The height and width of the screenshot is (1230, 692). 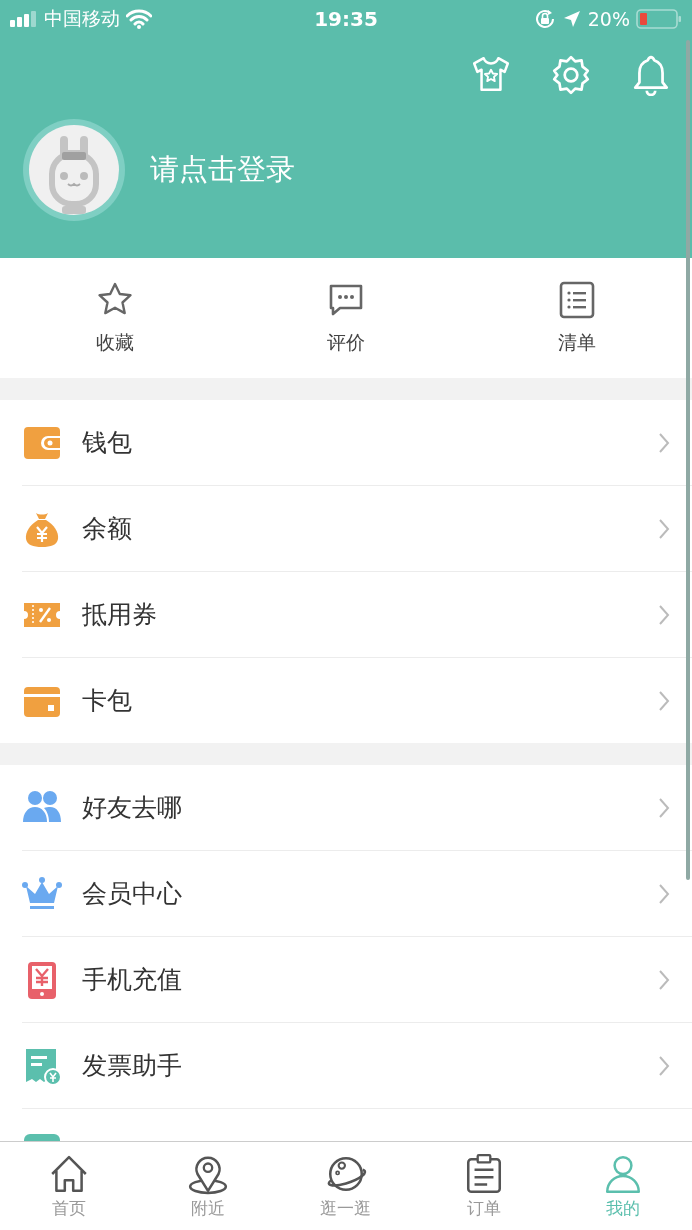 What do you see at coordinates (132, 980) in the screenshot?
I see `menu-label: 手机充值` at bounding box center [132, 980].